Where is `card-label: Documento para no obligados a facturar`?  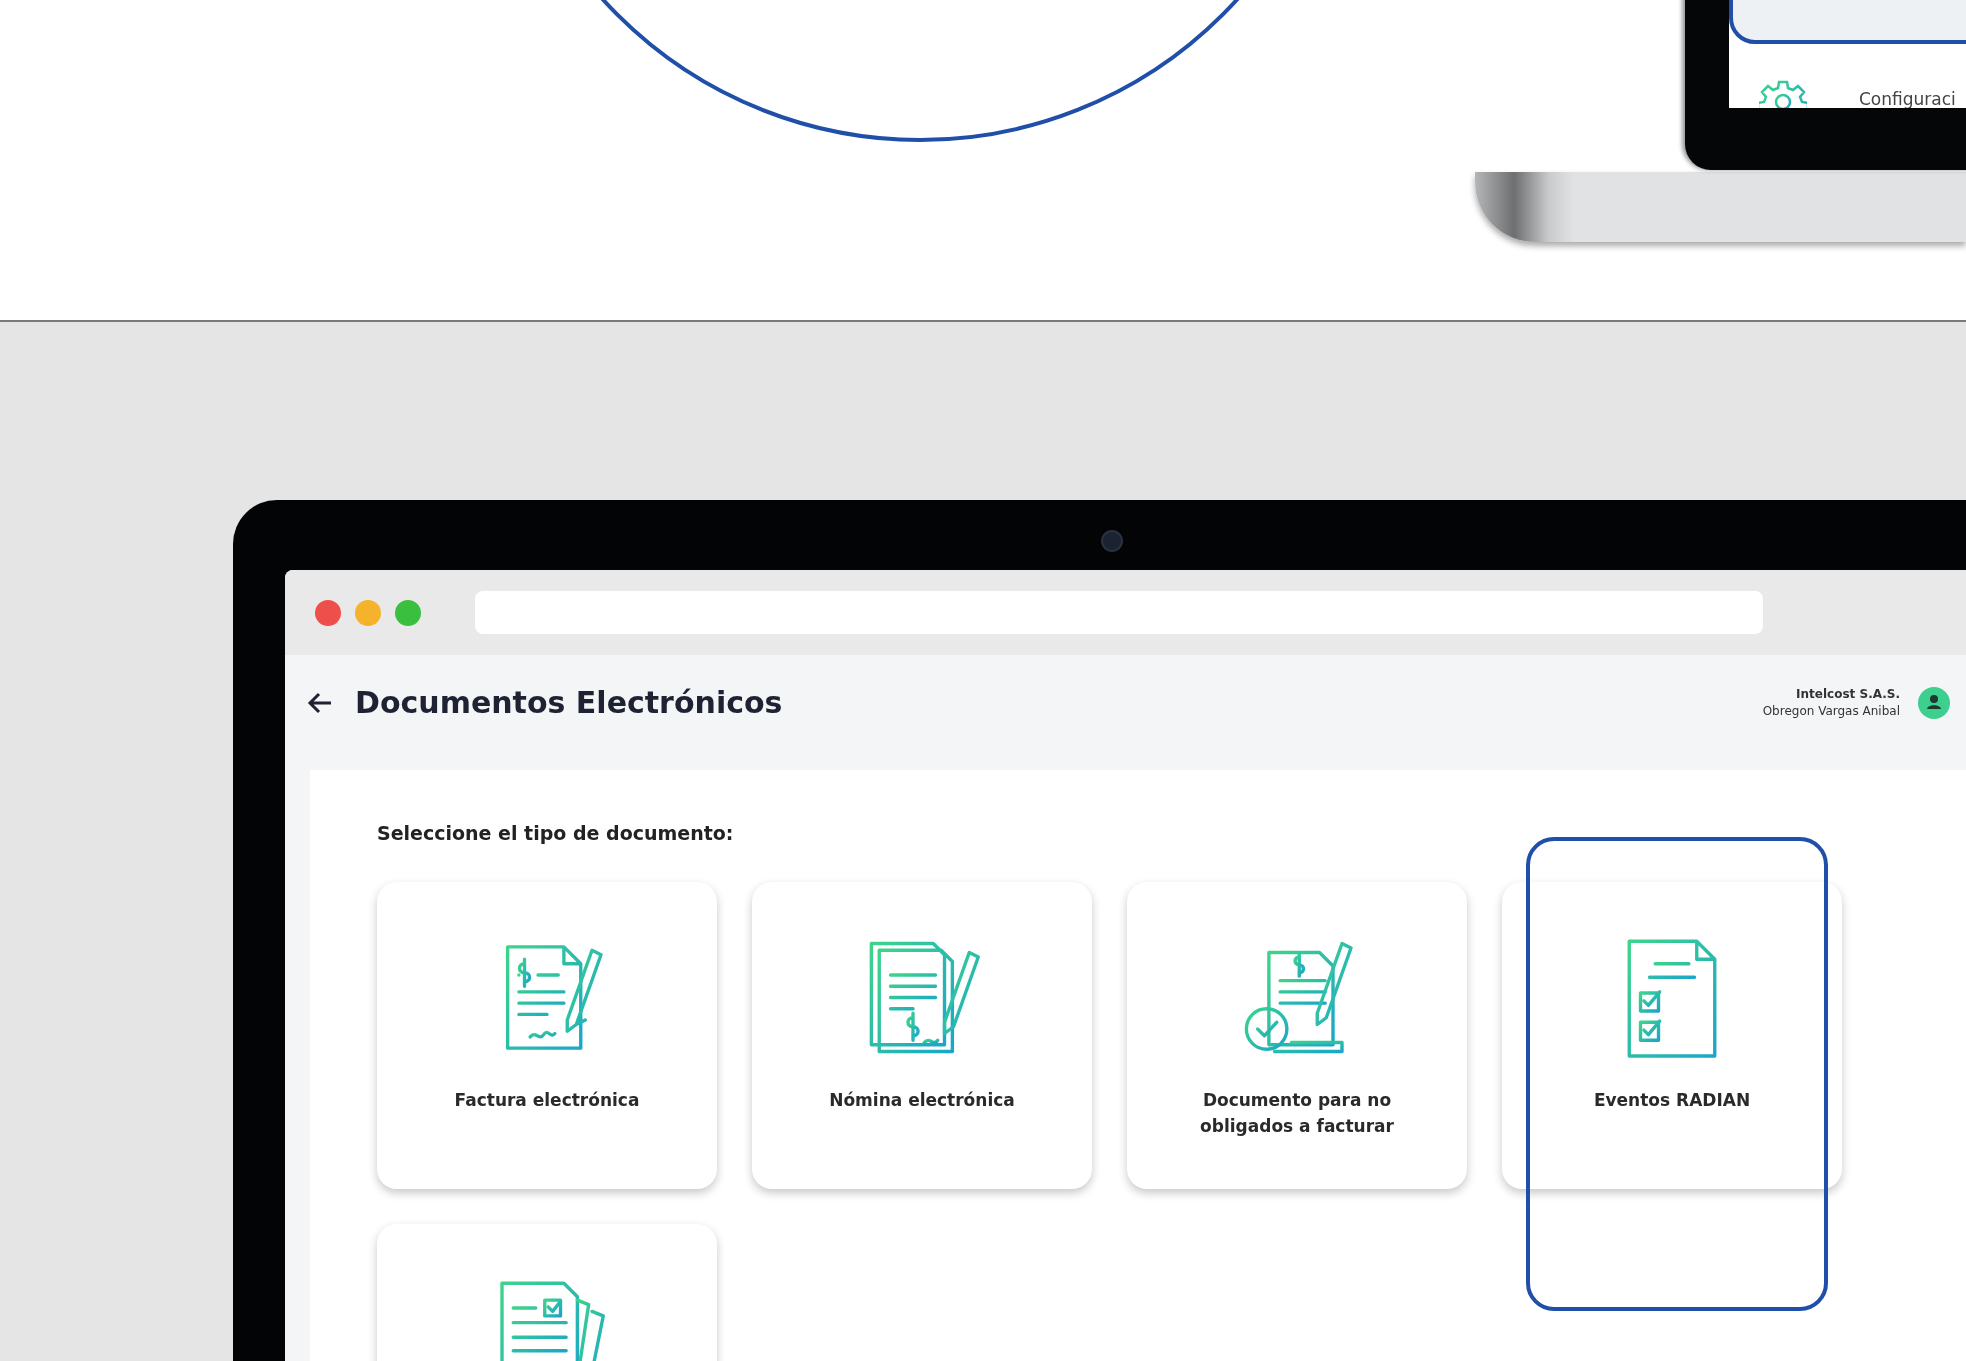
card-label: Documento para no obligados a facturar is located at coordinates (1297, 1113).